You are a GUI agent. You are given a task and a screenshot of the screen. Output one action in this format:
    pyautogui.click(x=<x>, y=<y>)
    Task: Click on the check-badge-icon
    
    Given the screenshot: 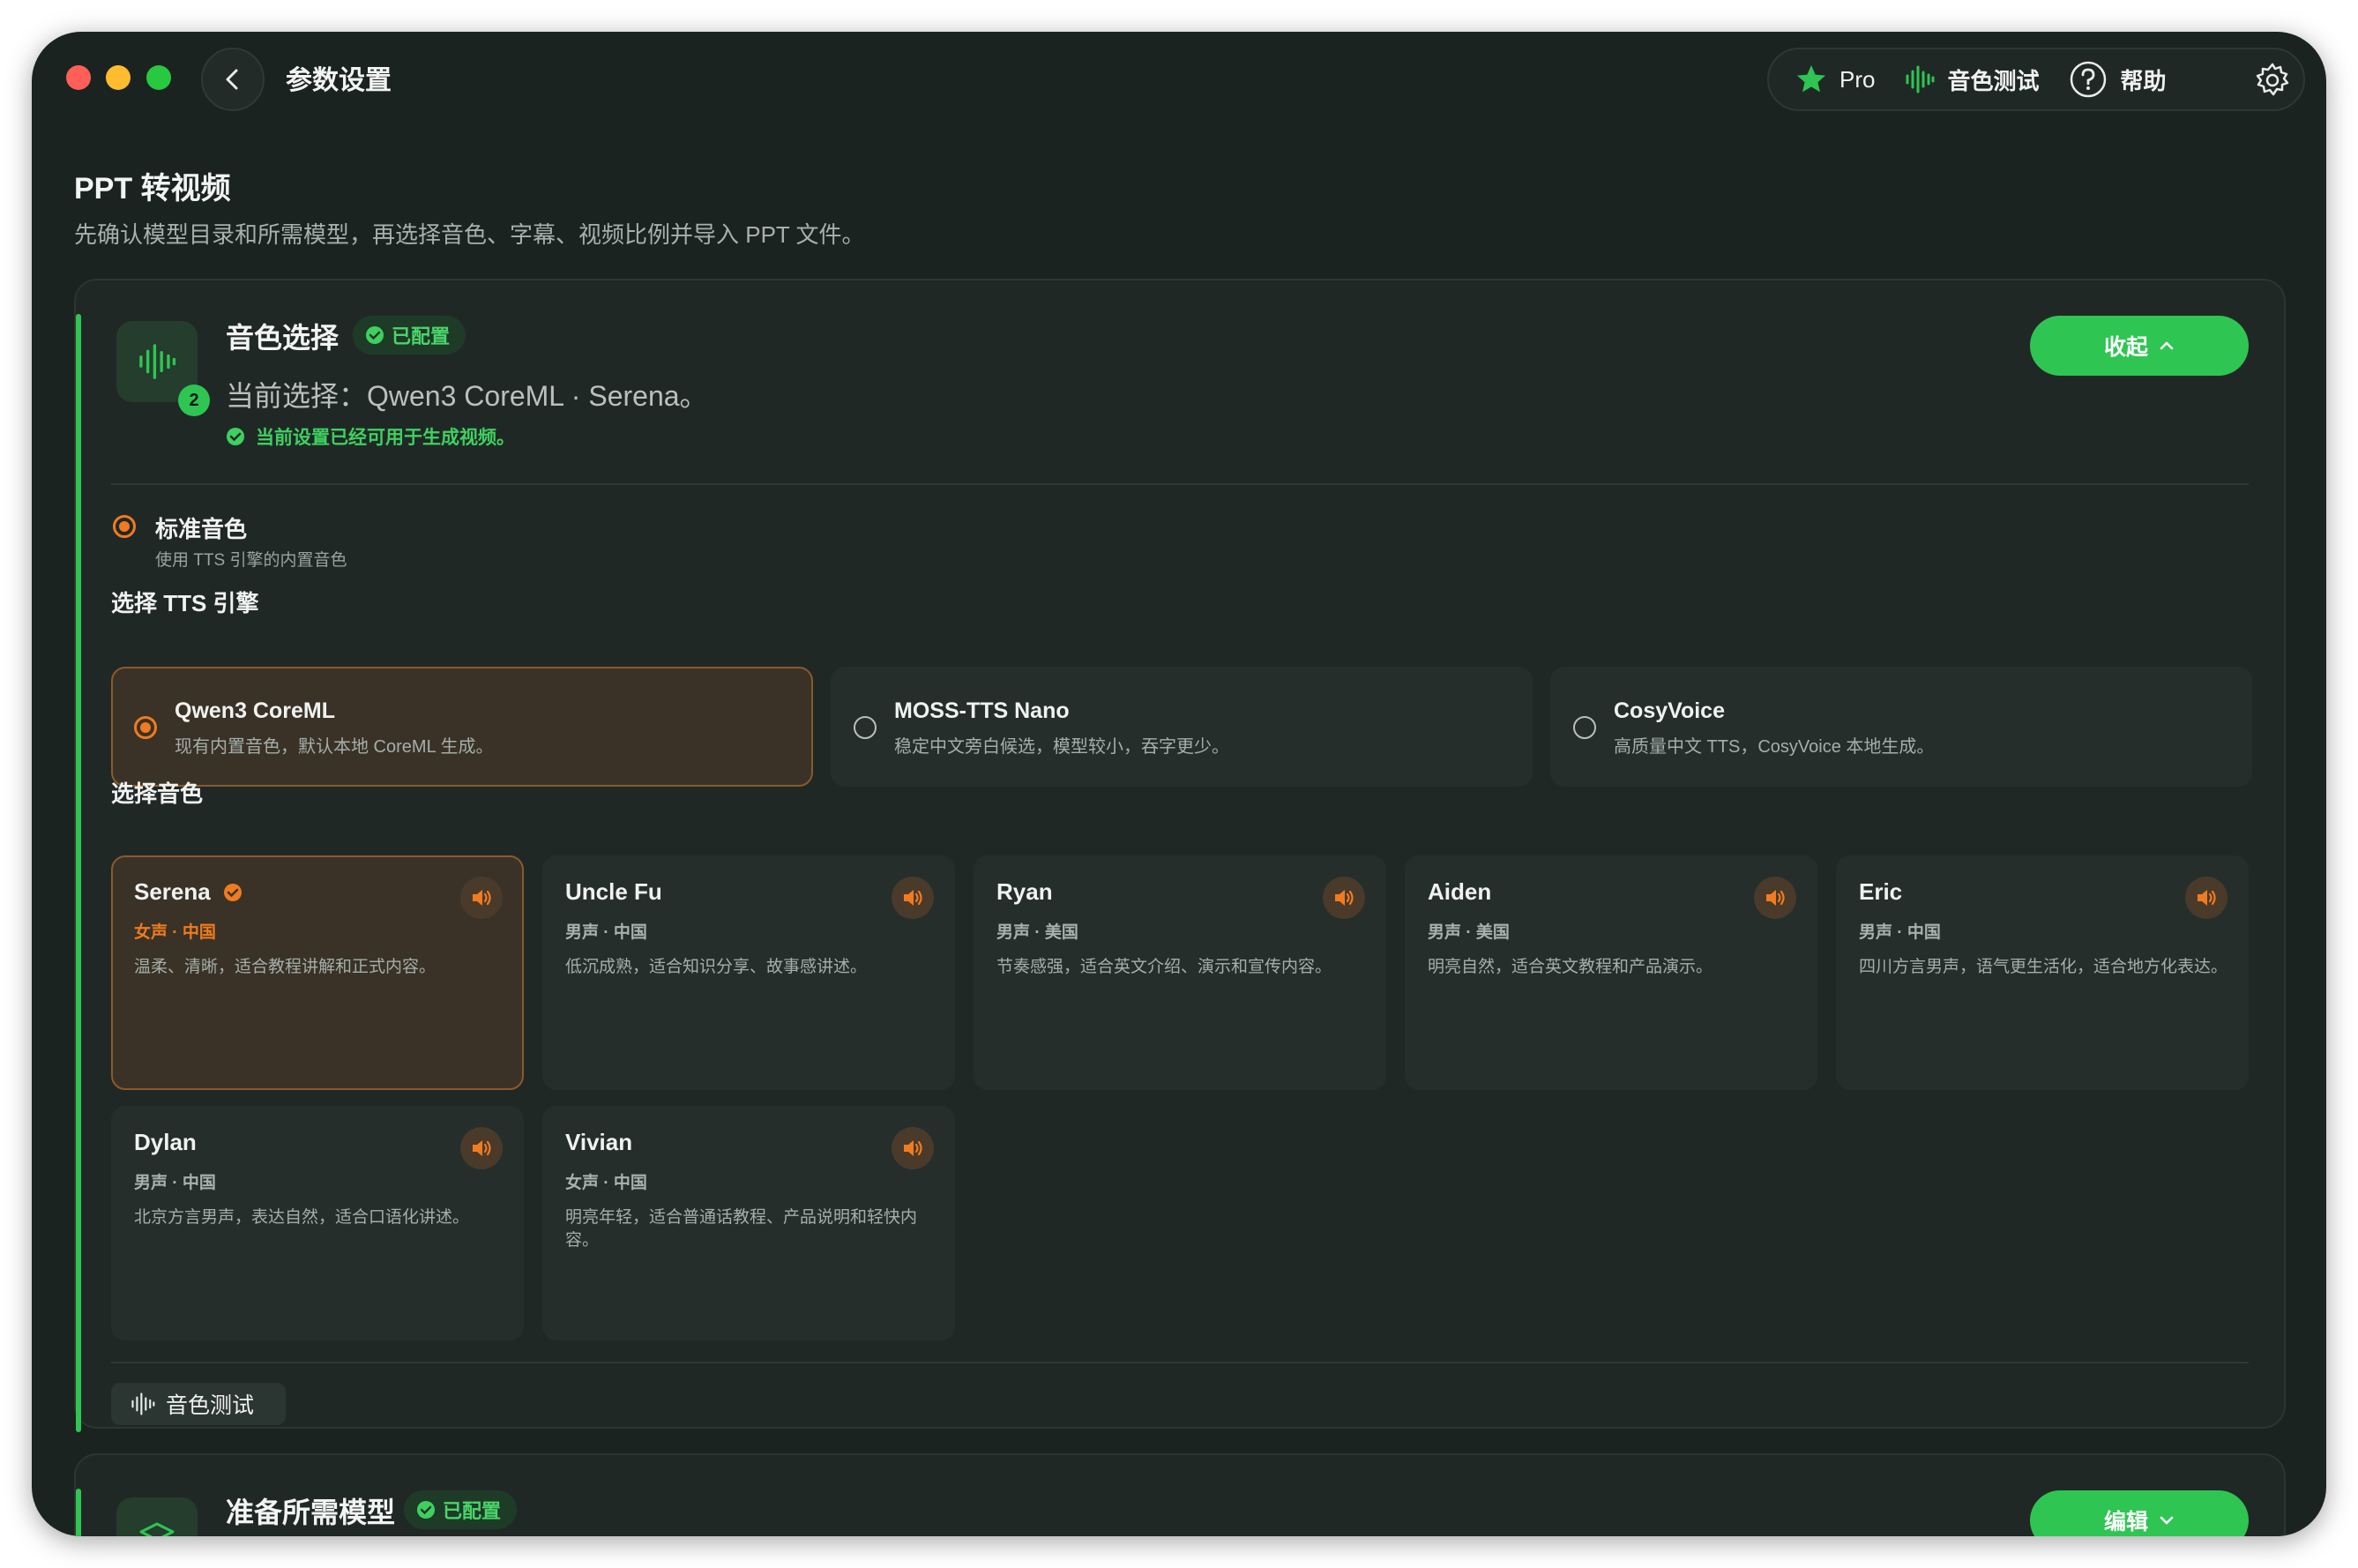 What is the action you would take?
    pyautogui.click(x=375, y=335)
    